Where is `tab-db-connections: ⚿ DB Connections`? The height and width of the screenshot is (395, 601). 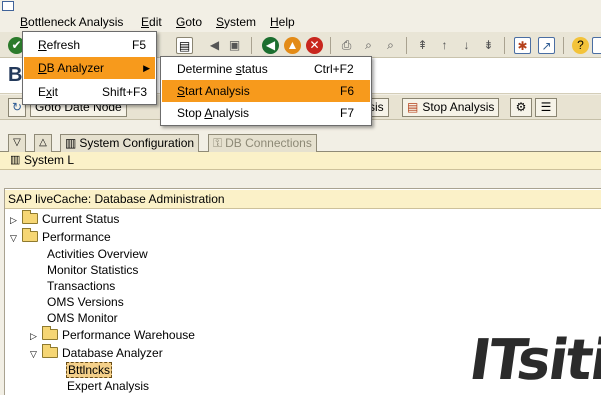
tab-db-connections: ⚿ DB Connections is located at coordinates (262, 143).